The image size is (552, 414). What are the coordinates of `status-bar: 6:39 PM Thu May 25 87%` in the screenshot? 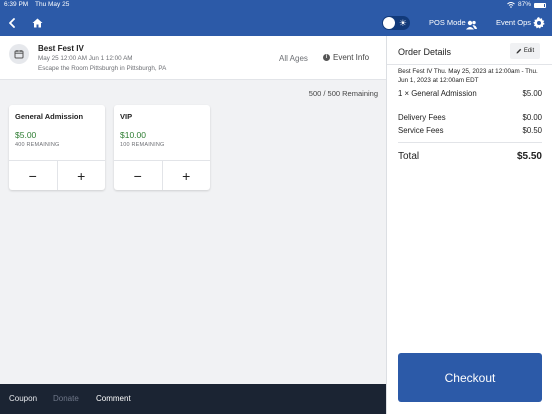 It's located at (276, 5).